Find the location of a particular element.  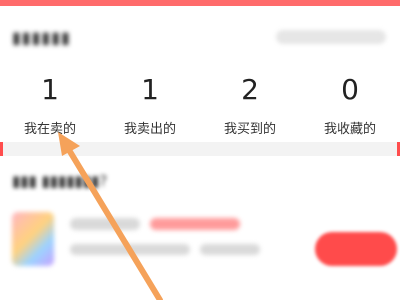

blurred-header-right is located at coordinates (331, 37).